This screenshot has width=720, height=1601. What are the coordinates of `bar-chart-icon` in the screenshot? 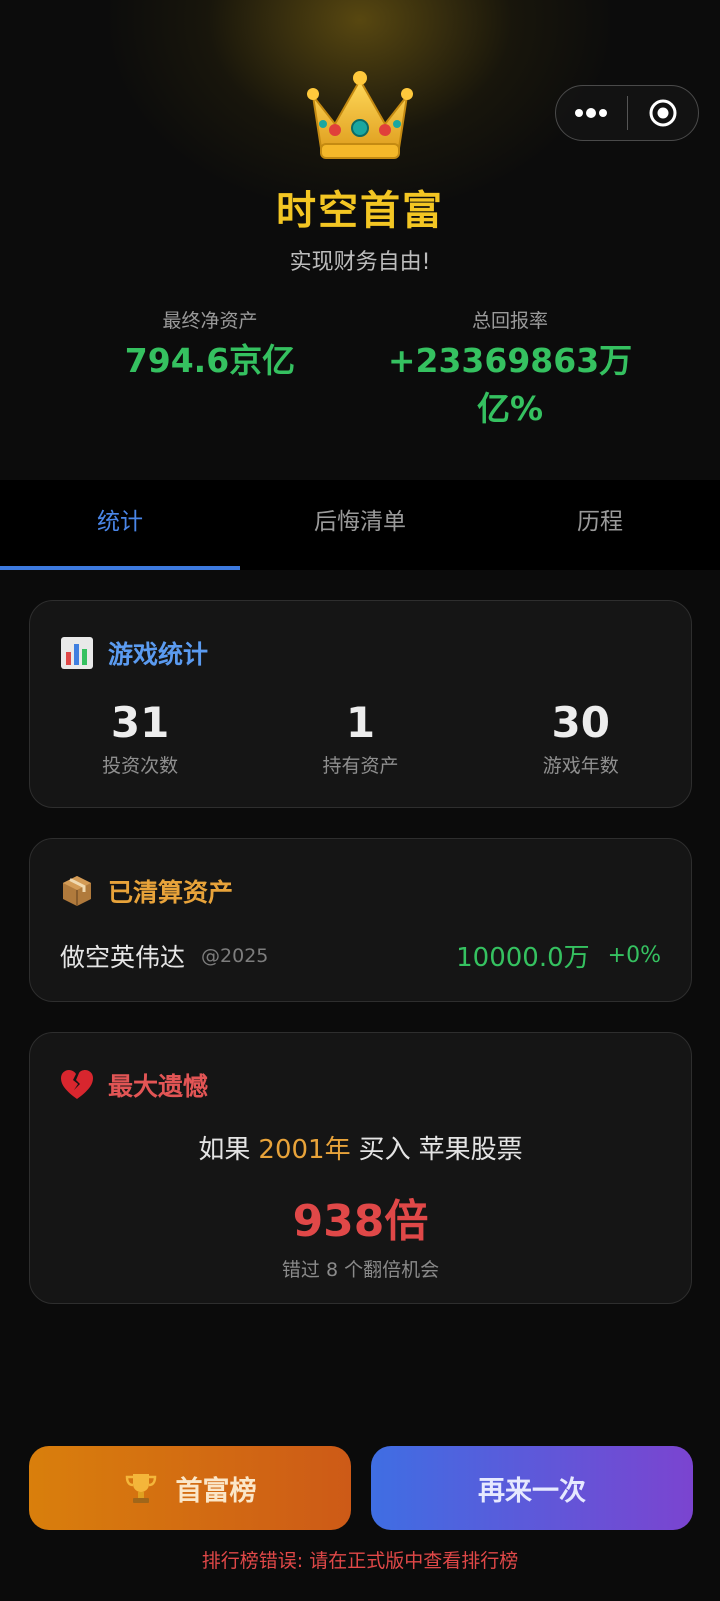 It's located at (77, 653).